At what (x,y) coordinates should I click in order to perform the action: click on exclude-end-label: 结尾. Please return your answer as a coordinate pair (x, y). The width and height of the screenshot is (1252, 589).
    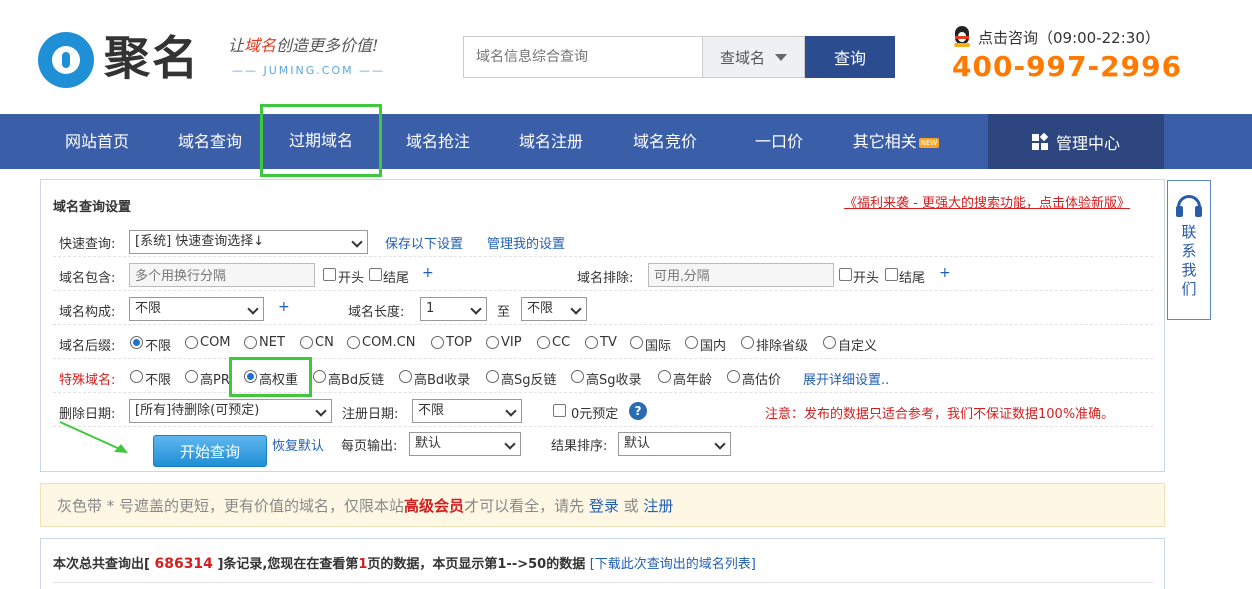
    Looking at the image, I should click on (912, 278).